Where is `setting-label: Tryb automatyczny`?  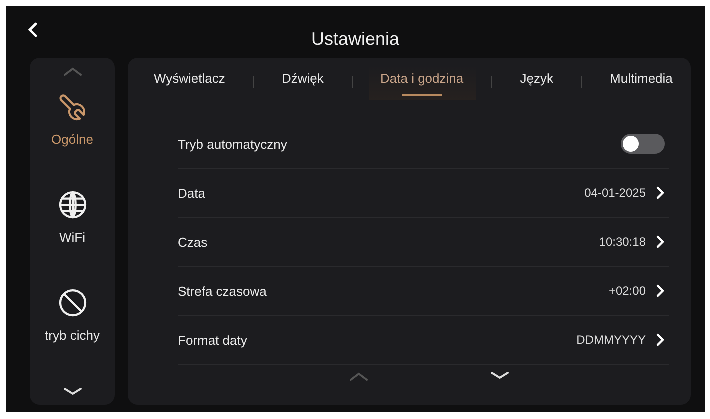
setting-label: Tryb automatyczny is located at coordinates (233, 144).